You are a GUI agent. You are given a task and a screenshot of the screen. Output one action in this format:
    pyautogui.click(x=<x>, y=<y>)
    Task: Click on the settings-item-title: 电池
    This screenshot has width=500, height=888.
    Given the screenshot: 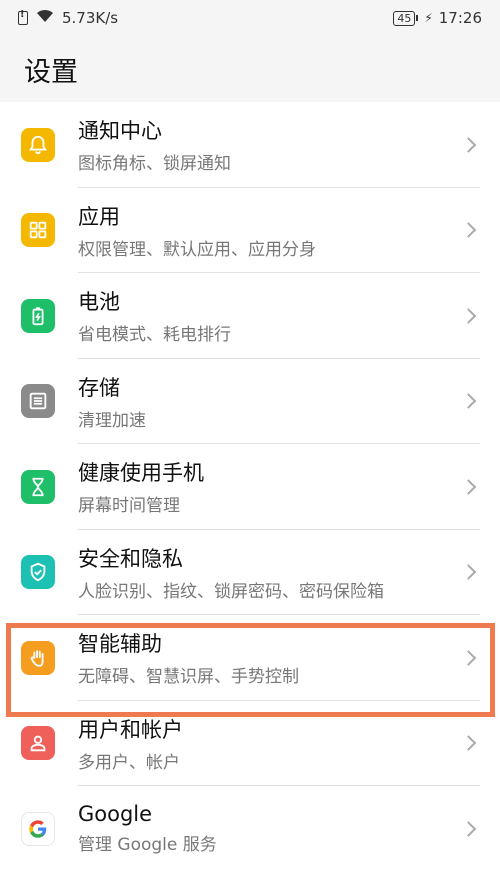 What is the action you would take?
    pyautogui.click(x=99, y=302)
    